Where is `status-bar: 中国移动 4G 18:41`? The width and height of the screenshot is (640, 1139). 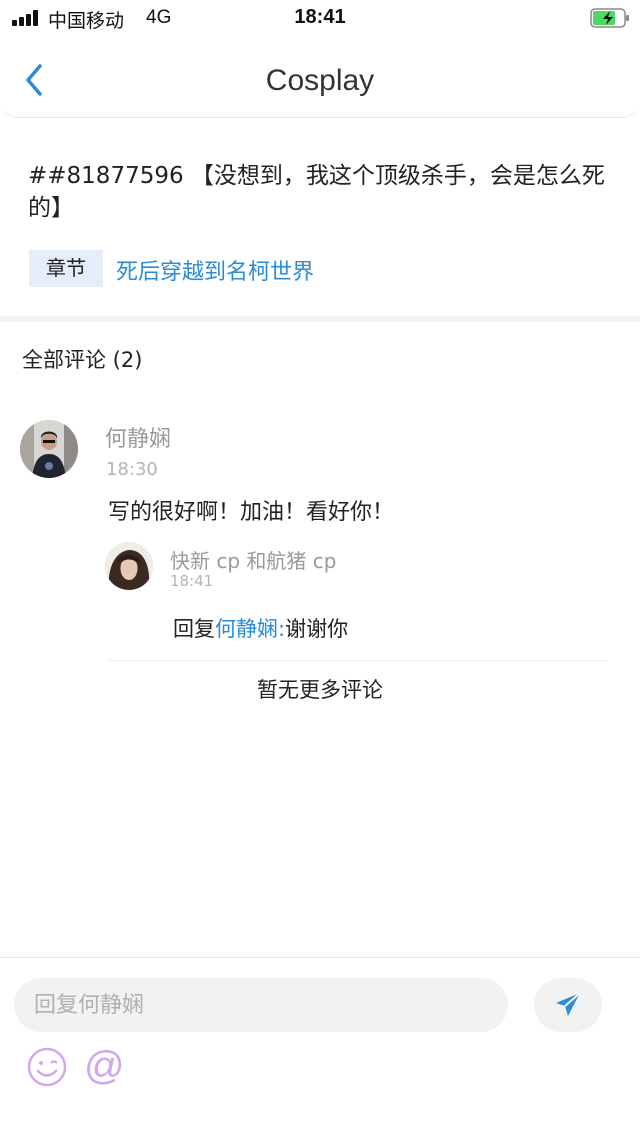
status-bar: 中国移动 4G 18:41 is located at coordinates (320, 19).